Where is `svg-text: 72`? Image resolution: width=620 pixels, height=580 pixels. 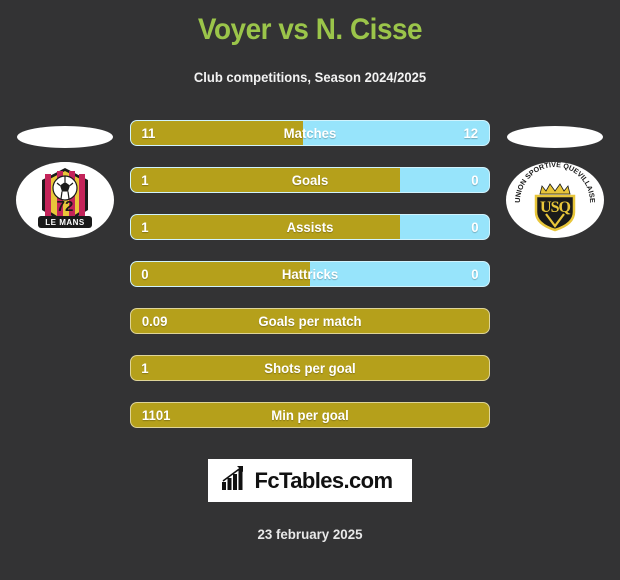 svg-text: 72 is located at coordinates (65, 206).